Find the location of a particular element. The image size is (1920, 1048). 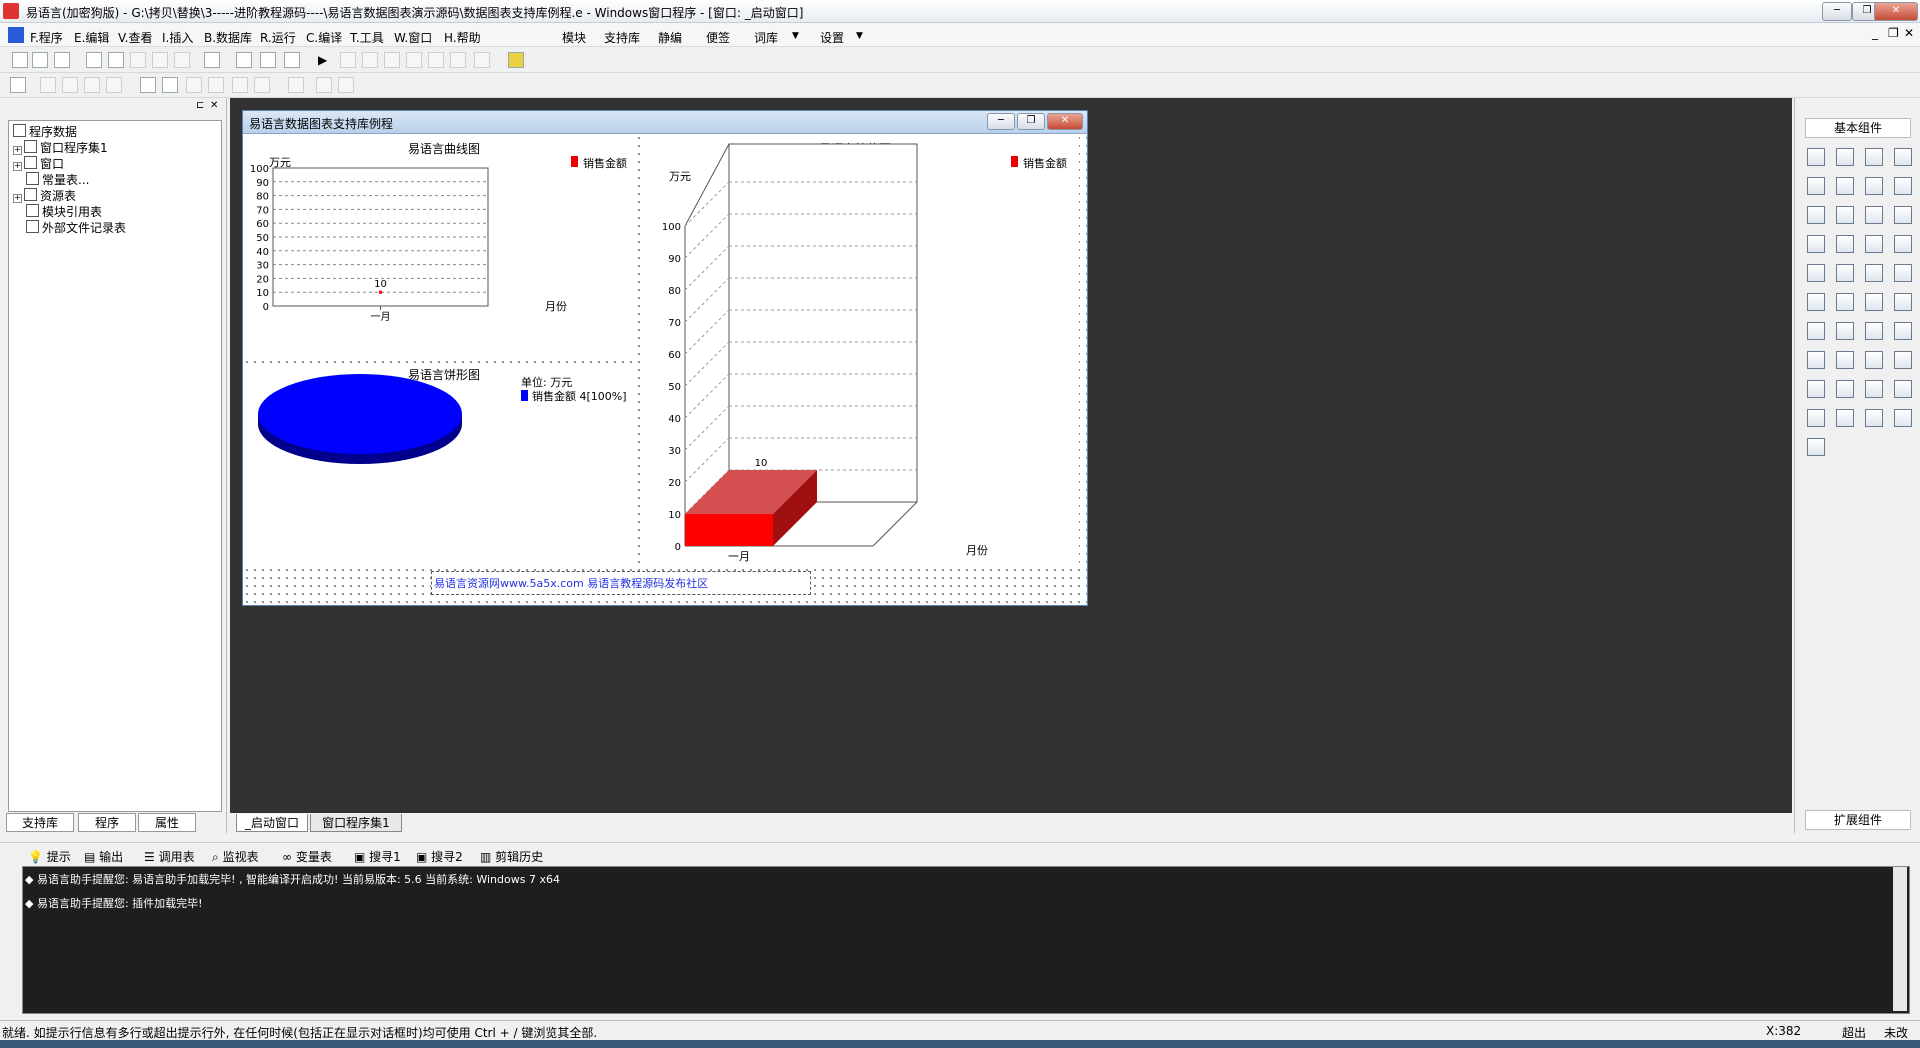

tool-calendar-icon is located at coordinates (1816, 302).